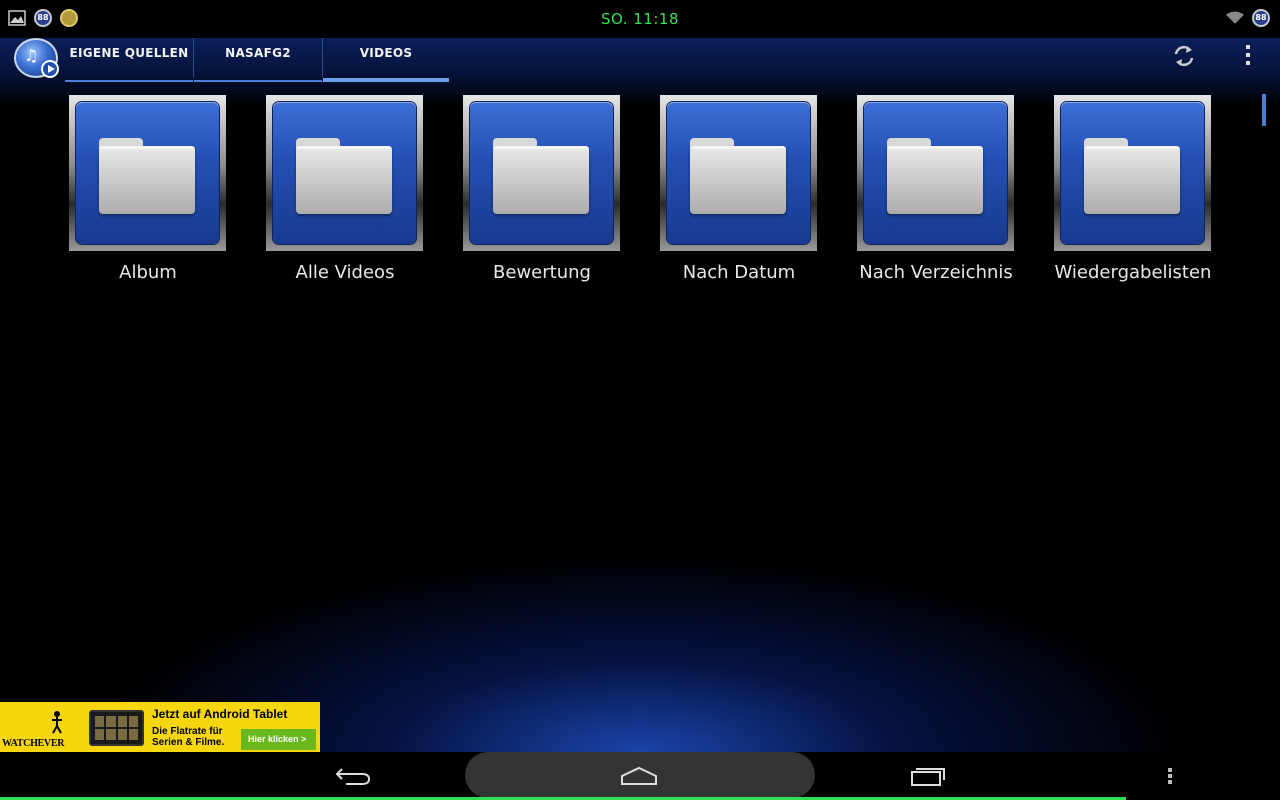  Describe the element at coordinates (188, 742) in the screenshot. I see `ad-subtitle-line: Serien & Filme.` at that location.